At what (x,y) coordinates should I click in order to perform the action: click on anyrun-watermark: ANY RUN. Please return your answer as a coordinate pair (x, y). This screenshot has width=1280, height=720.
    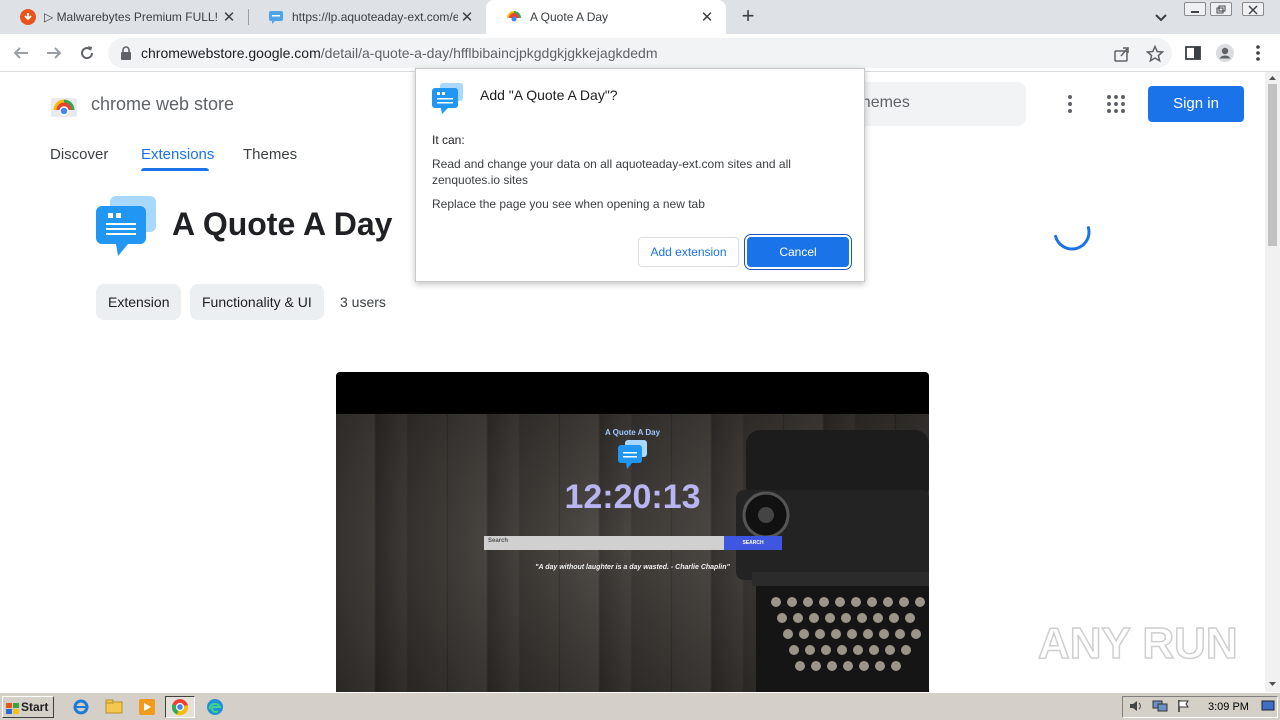
    Looking at the image, I should click on (1137, 642).